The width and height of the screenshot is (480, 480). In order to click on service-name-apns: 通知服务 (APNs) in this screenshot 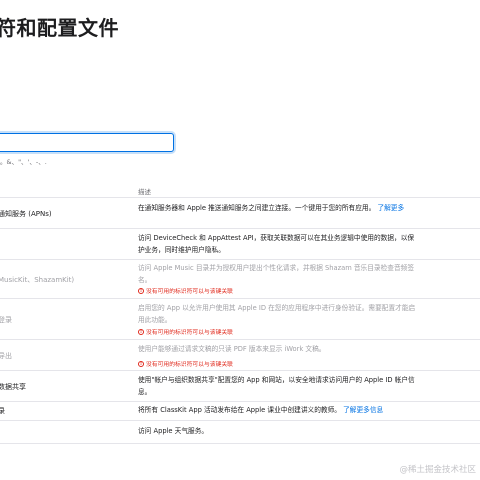, I will do `click(26, 214)`.